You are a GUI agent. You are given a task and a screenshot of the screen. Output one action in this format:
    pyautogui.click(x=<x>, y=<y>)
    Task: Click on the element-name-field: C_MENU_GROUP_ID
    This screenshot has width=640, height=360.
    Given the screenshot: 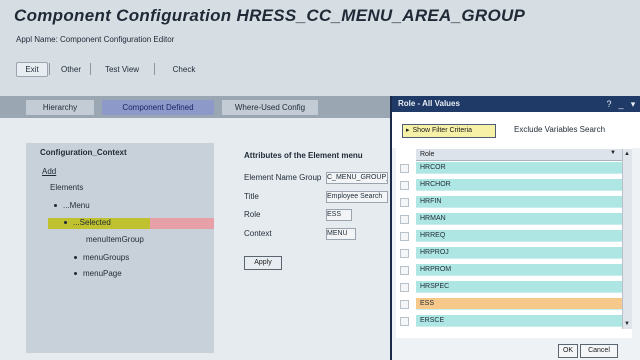 What is the action you would take?
    pyautogui.click(x=357, y=178)
    